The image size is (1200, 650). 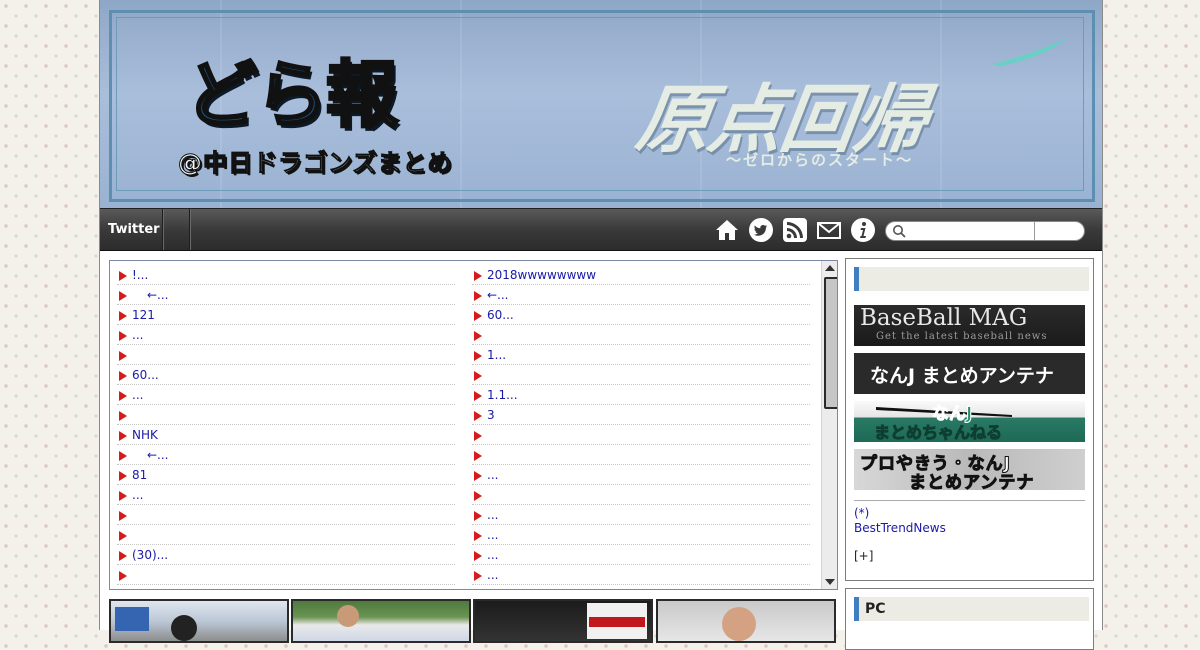 What do you see at coordinates (286, 475) in the screenshot?
I see `list-item: 81` at bounding box center [286, 475].